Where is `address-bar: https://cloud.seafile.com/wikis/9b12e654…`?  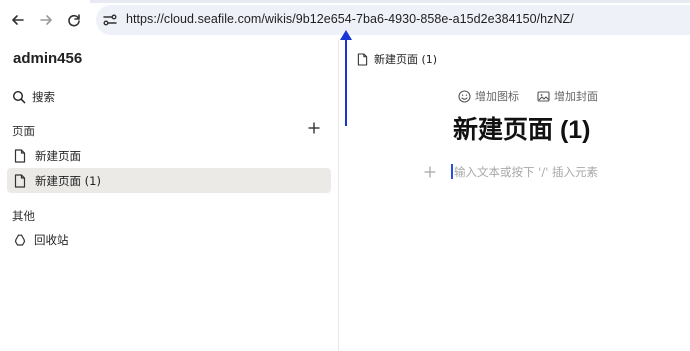
address-bar: https://cloud.seafile.com/wikis/9b12e654… is located at coordinates (393, 20).